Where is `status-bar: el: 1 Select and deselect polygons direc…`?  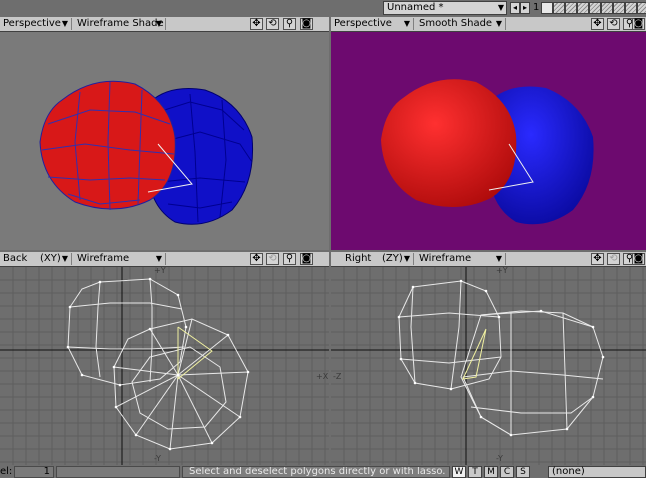
status-bar: el: 1 Select and deselect polygons direc… is located at coordinates (323, 472).